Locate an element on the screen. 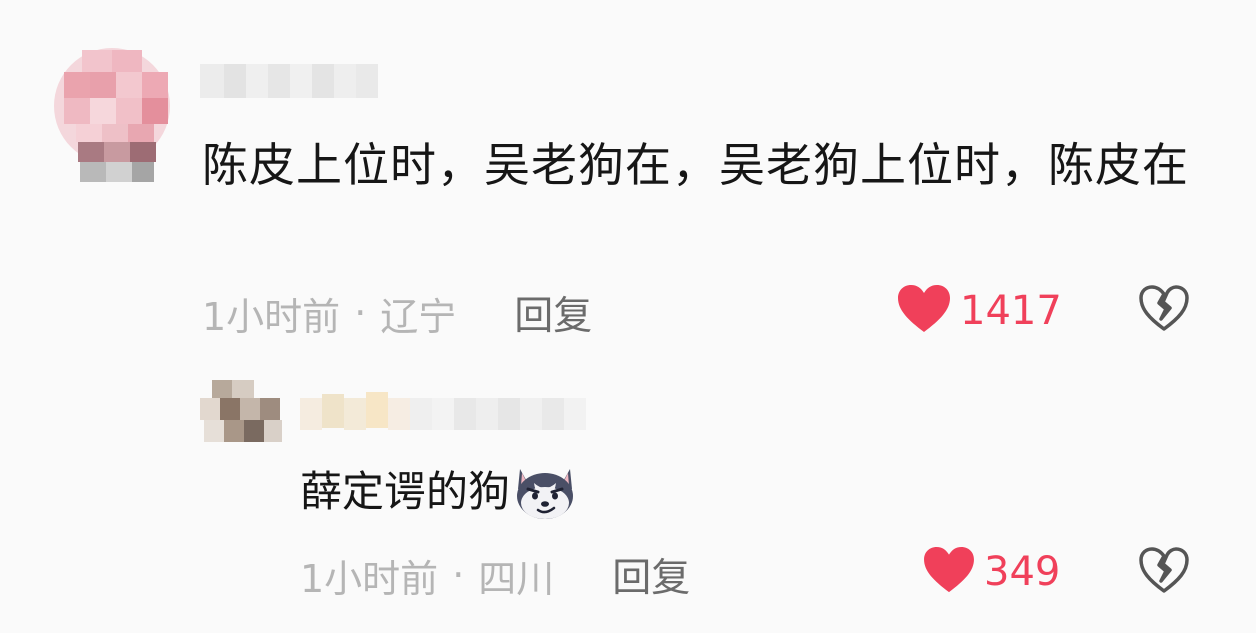  reply-meta: 1小时前 · 四川 回复 is located at coordinates (495, 575).